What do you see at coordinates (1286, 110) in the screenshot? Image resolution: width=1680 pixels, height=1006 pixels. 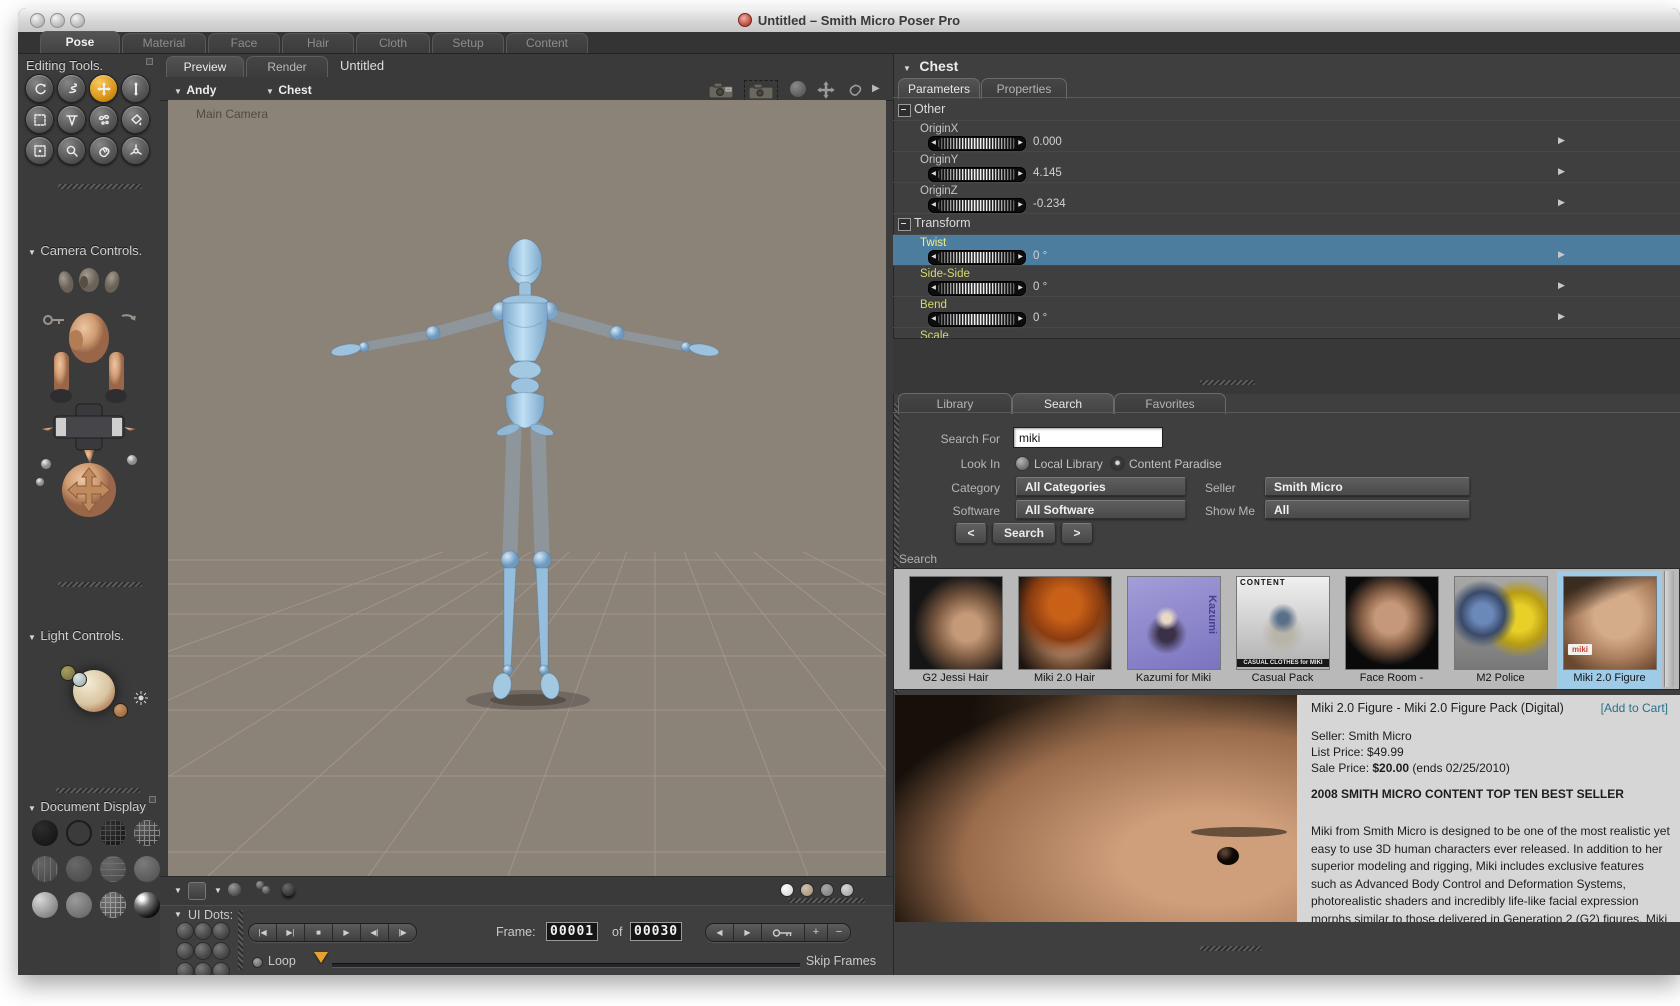 I see `group-other: Other` at bounding box center [1286, 110].